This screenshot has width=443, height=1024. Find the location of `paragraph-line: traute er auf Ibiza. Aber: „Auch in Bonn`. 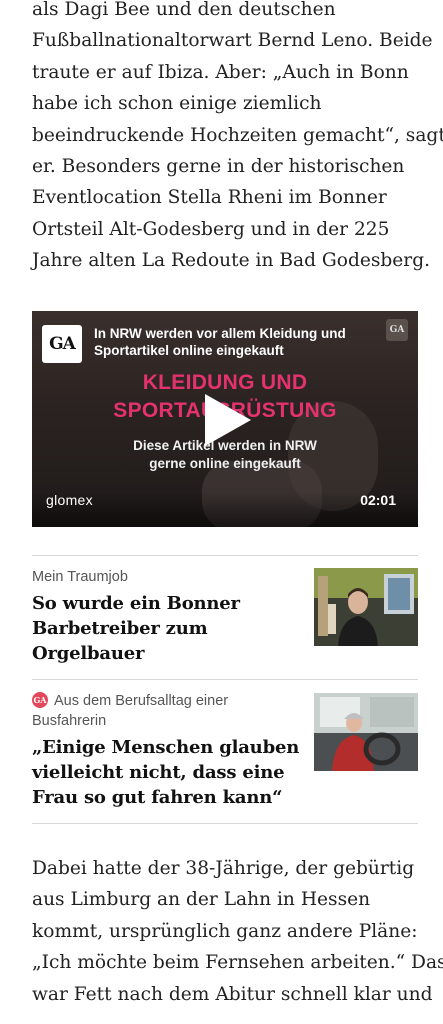

paragraph-line: traute er auf Ibiza. Aber: „Auch in Bonn is located at coordinates (220, 72).